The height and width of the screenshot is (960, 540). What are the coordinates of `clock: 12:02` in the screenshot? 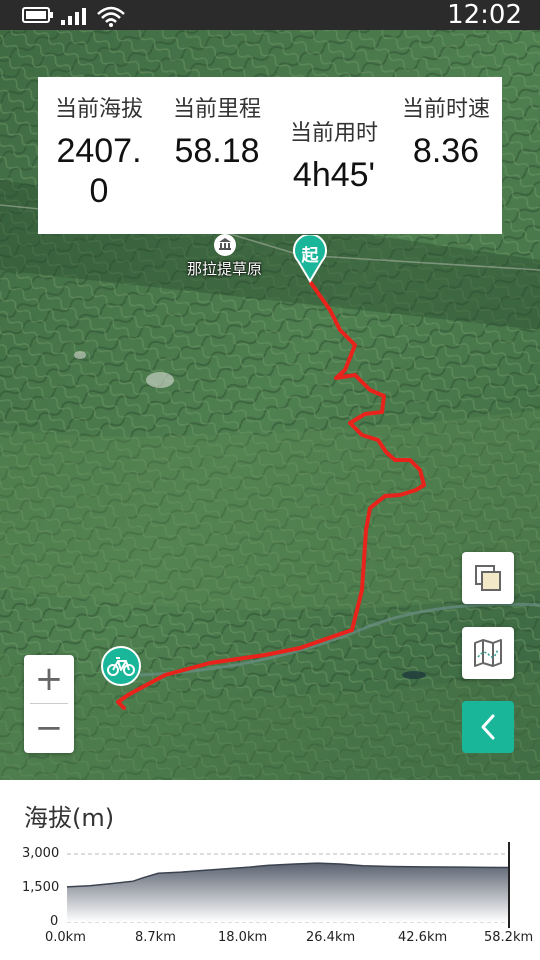 It's located at (484, 15).